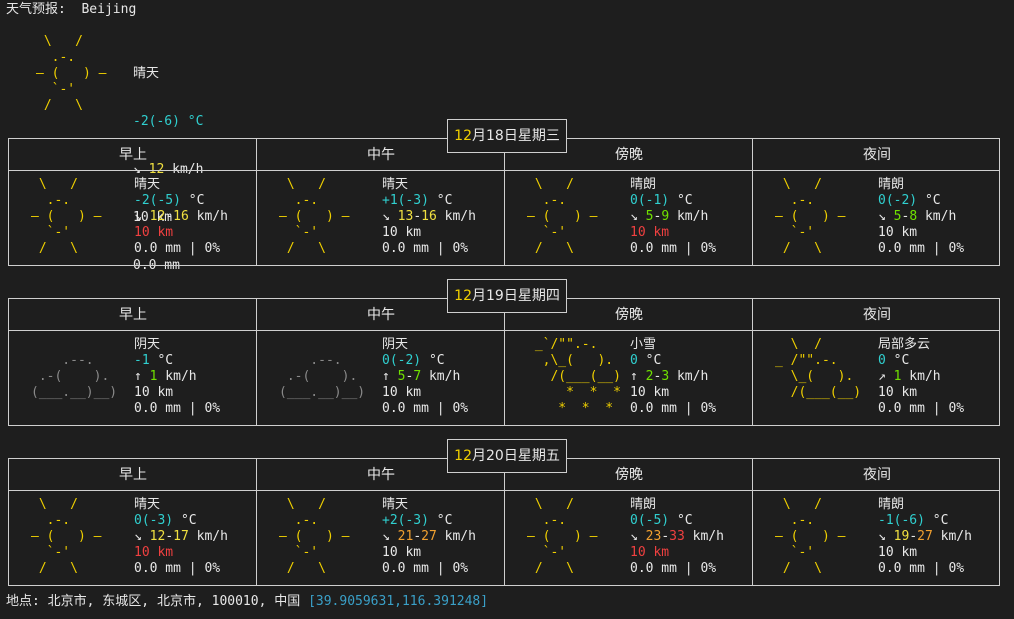  What do you see at coordinates (71, 9) in the screenshot?
I see `forecast-title: 天气预报: Beijing` at bounding box center [71, 9].